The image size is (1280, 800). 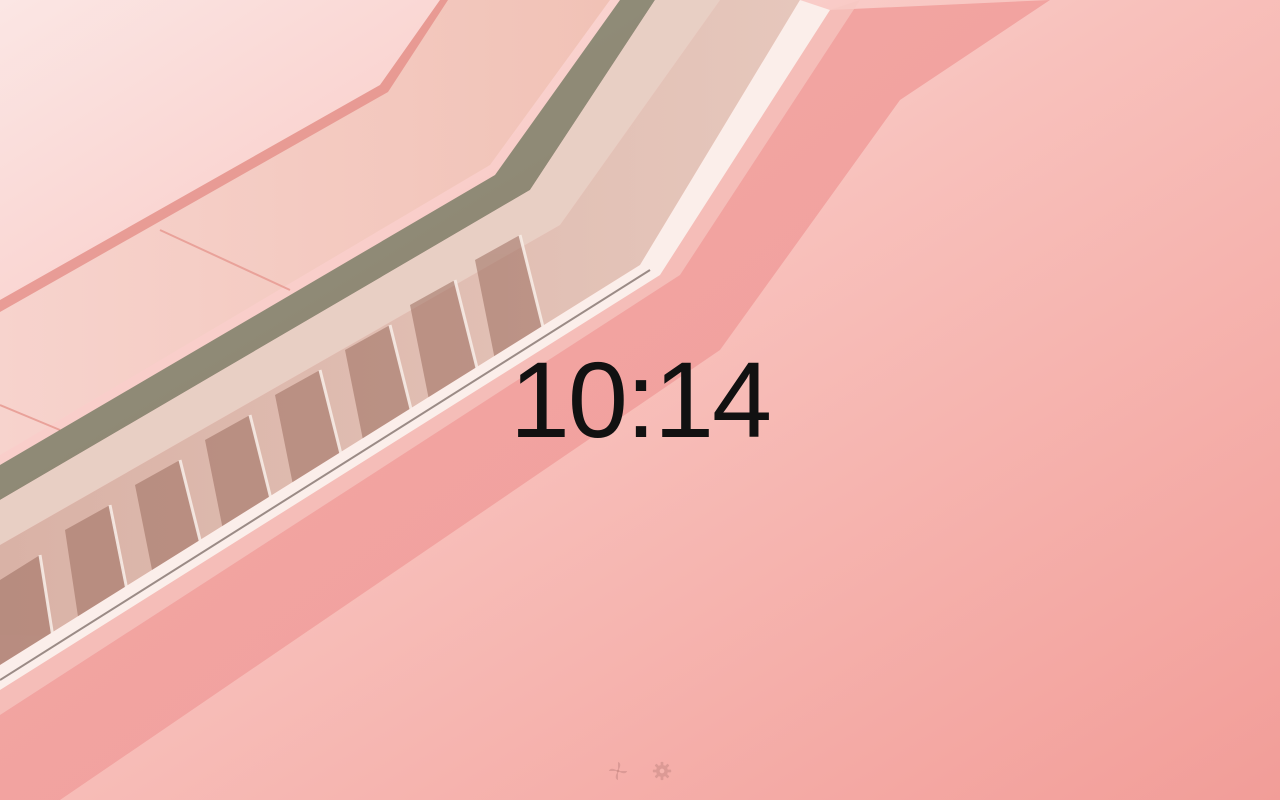 I want to click on pinwheel-button, so click(x=618, y=771).